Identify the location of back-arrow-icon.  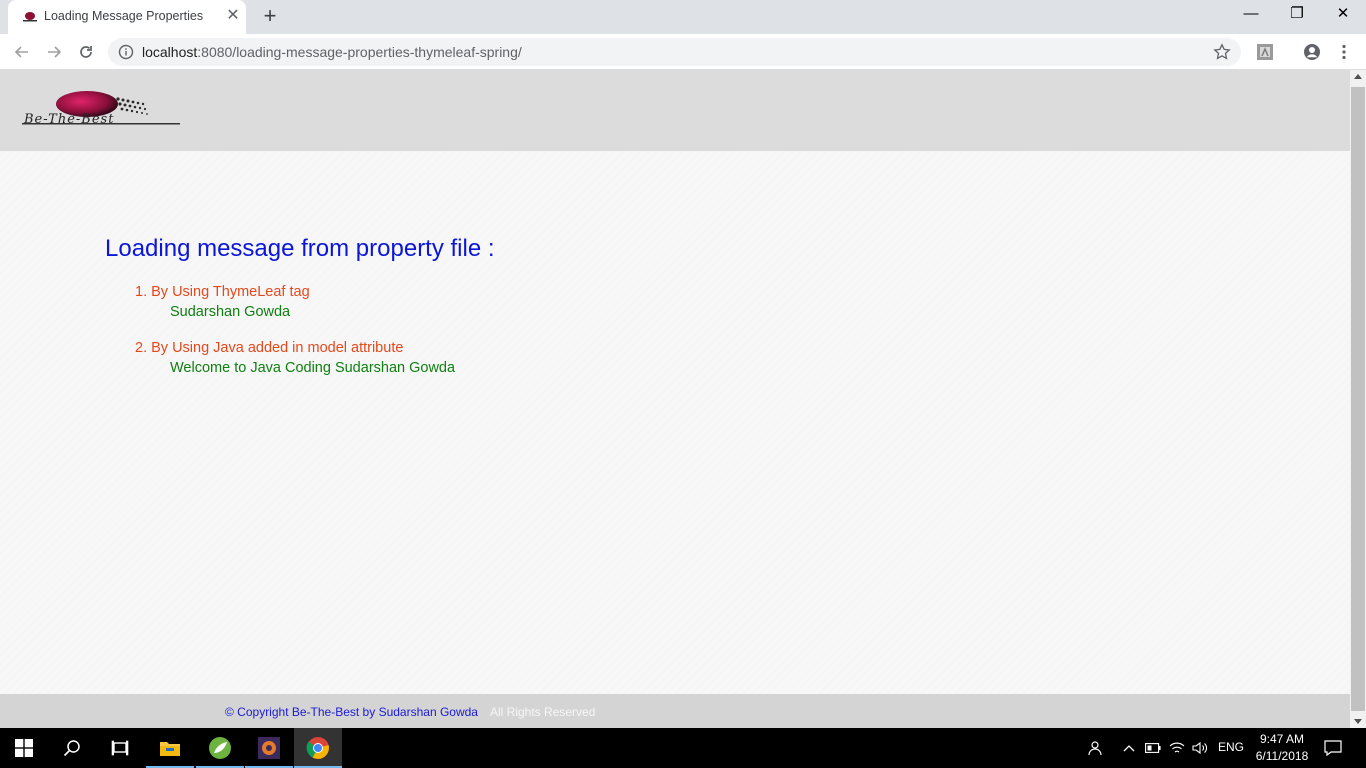
(21, 52).